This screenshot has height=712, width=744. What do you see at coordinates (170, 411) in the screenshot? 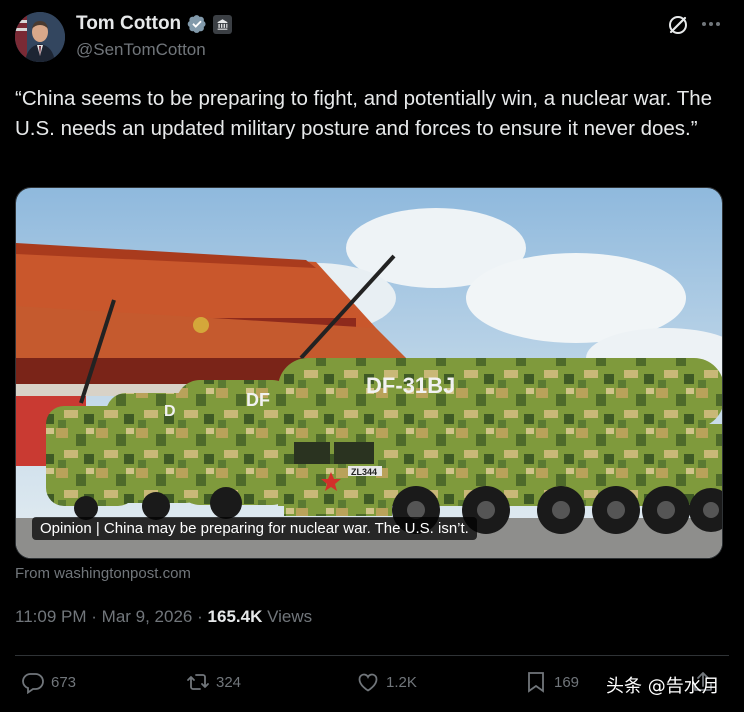
I see `third-missile-marking: D` at bounding box center [170, 411].